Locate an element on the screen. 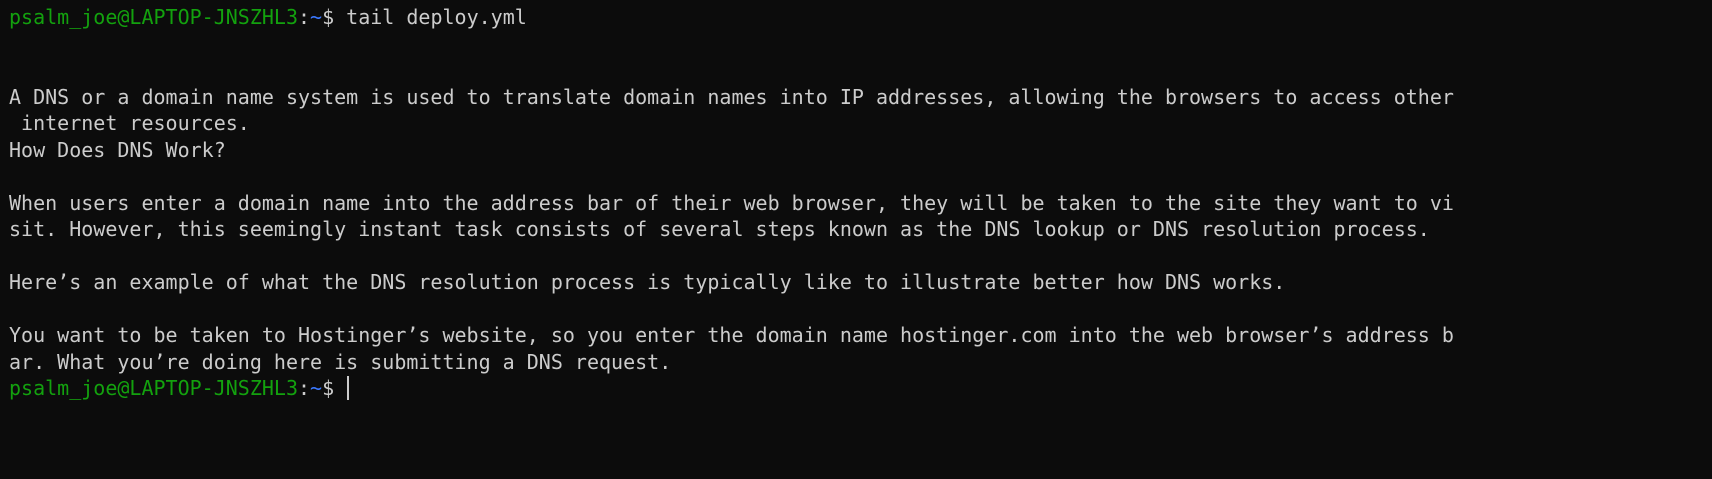 Image resolution: width=1712 pixels, height=479 pixels. command-text: tail deploy.yml is located at coordinates (430, 17).